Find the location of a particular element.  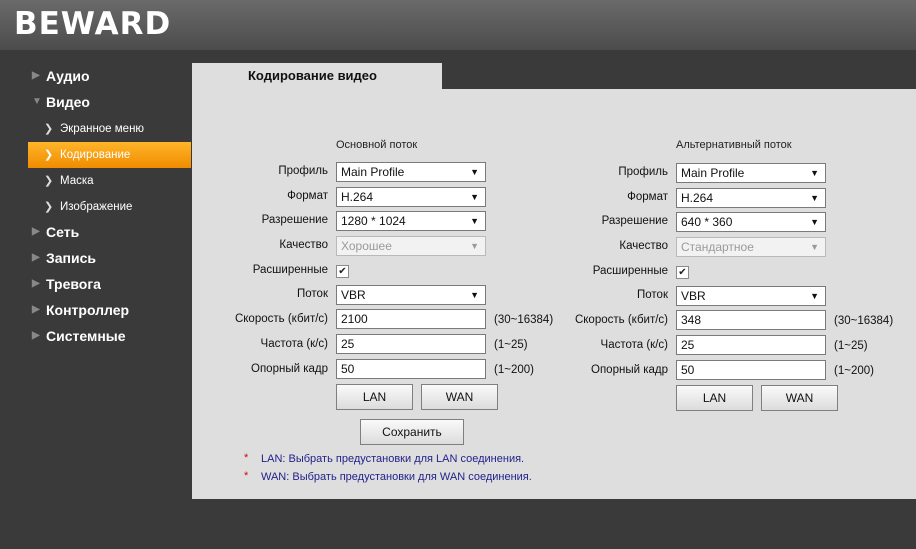

alt-profile-select: Main Profile is located at coordinates (751, 173).